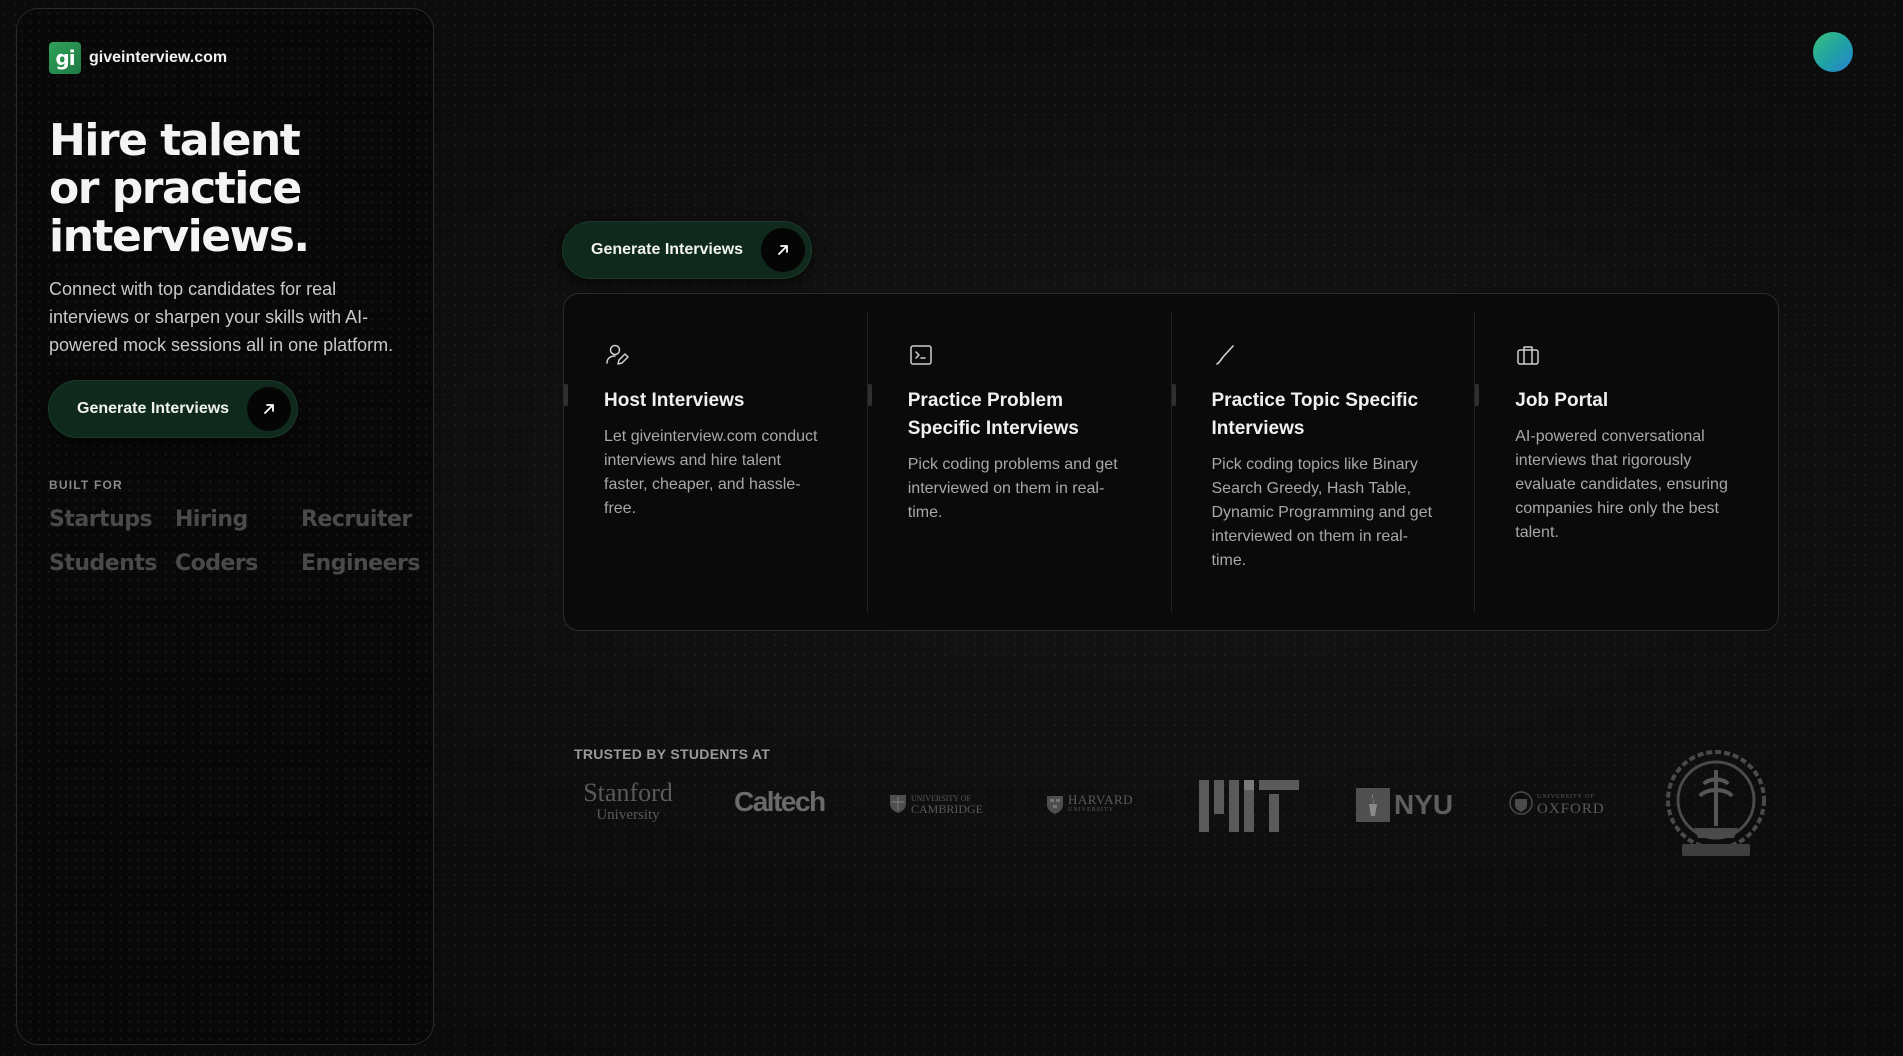 The image size is (1903, 1056). What do you see at coordinates (175, 140) in the screenshot?
I see `hero-title-line: Hire talent` at bounding box center [175, 140].